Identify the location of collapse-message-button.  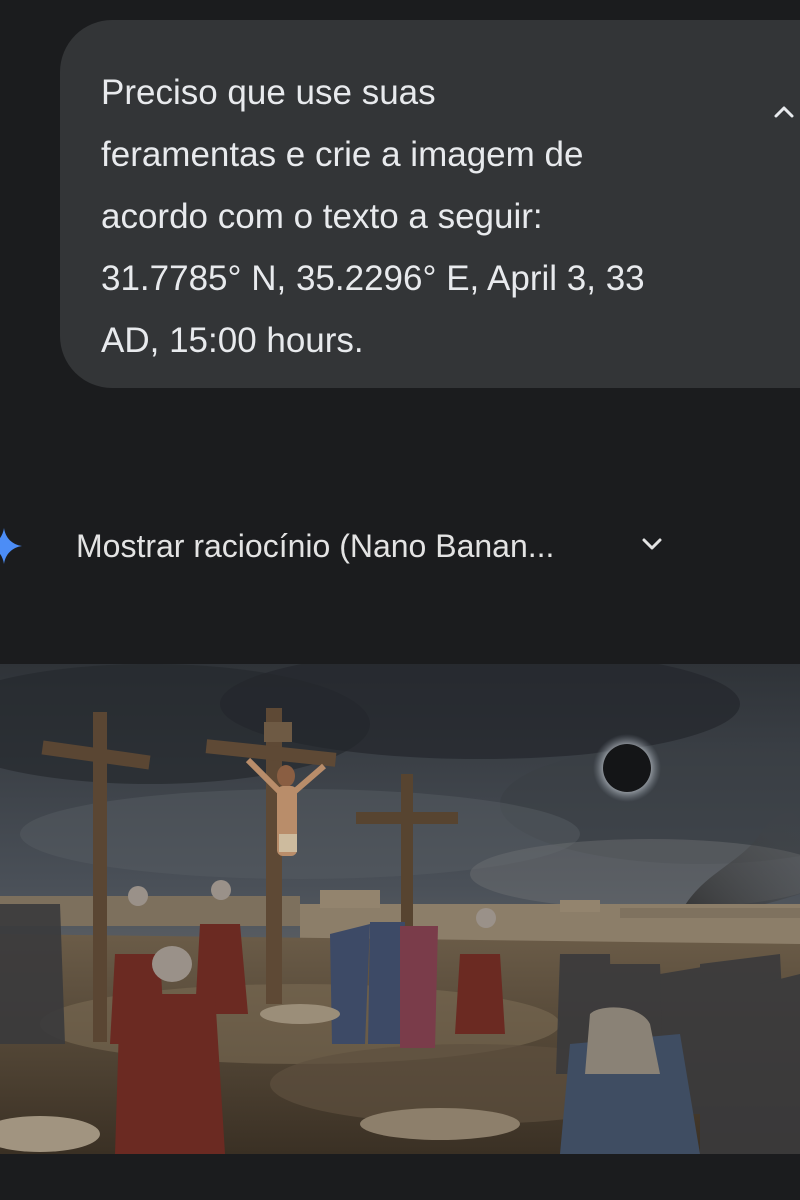
(782, 112).